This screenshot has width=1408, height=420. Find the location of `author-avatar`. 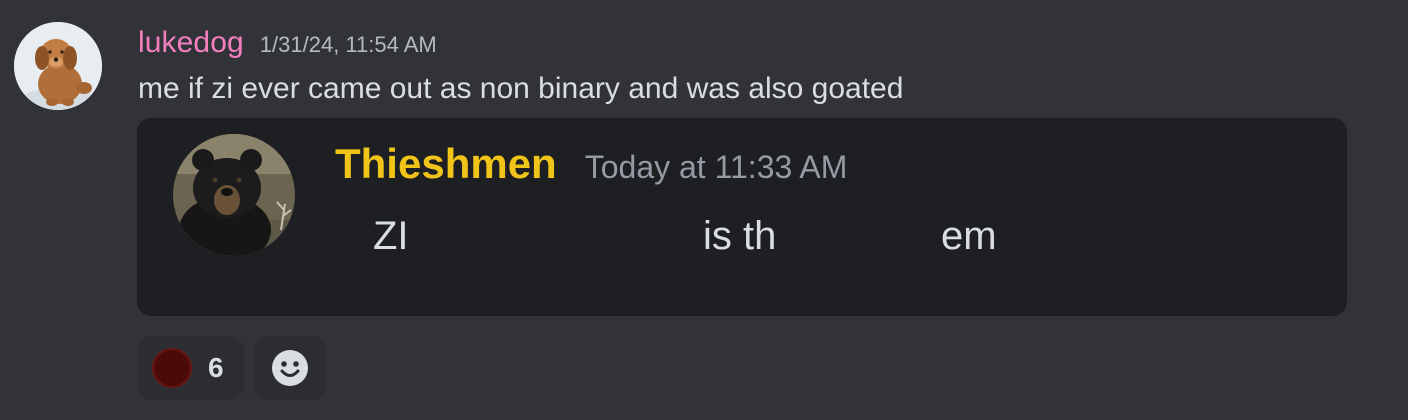

author-avatar is located at coordinates (58, 66).